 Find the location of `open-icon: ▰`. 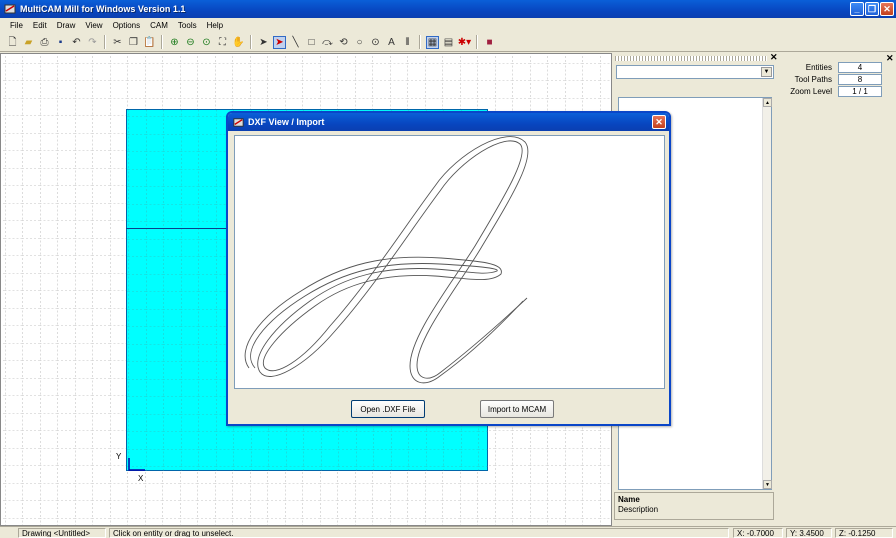

open-icon: ▰ is located at coordinates (28, 42).